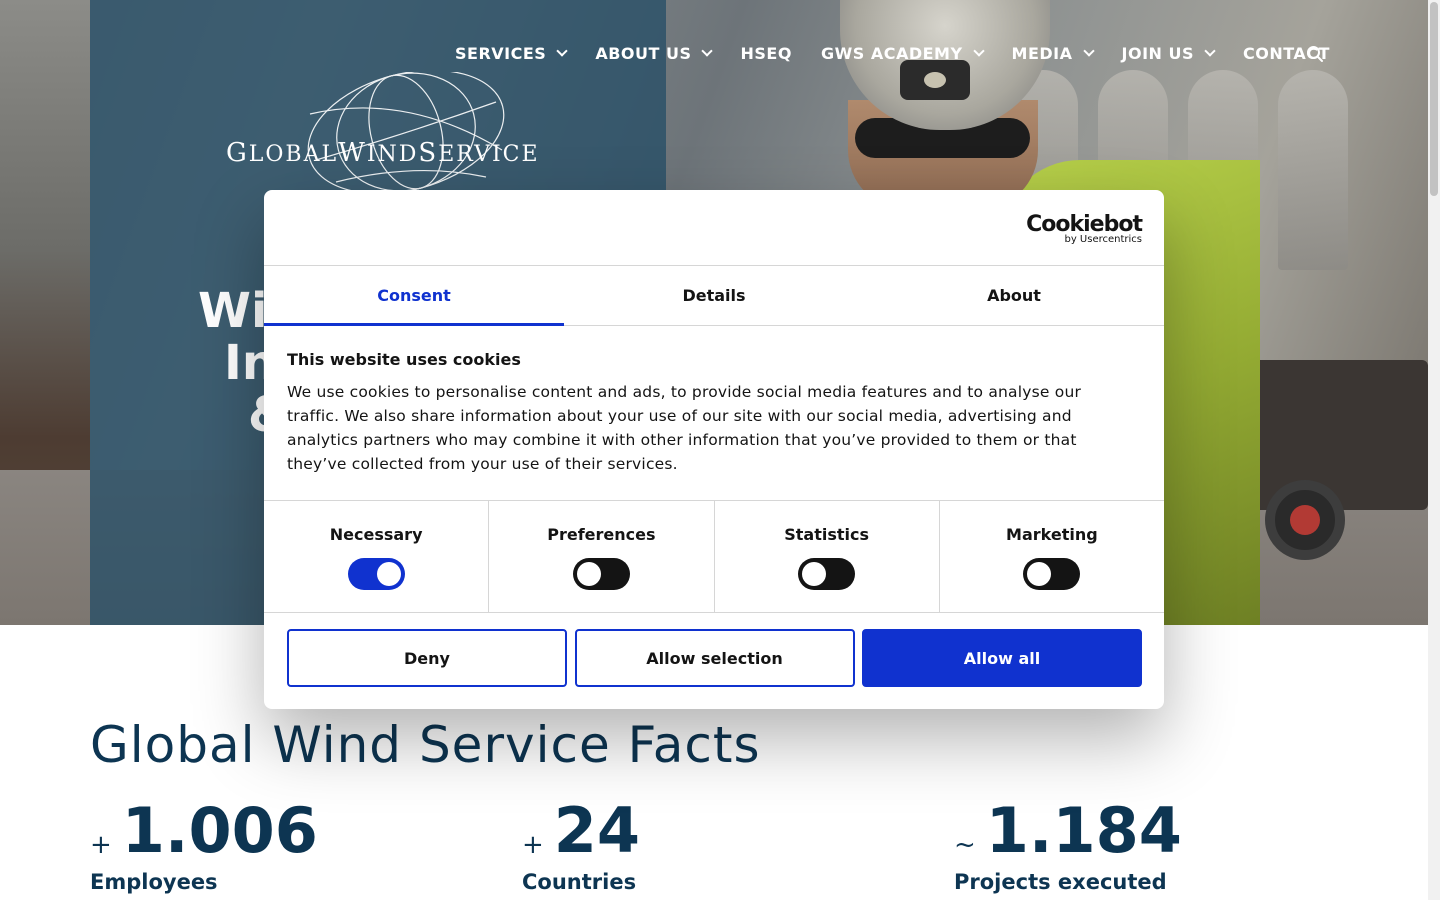 The width and height of the screenshot is (1440, 900). What do you see at coordinates (404, 359) in the screenshot?
I see `dialog-heading: This website uses cookies` at bounding box center [404, 359].